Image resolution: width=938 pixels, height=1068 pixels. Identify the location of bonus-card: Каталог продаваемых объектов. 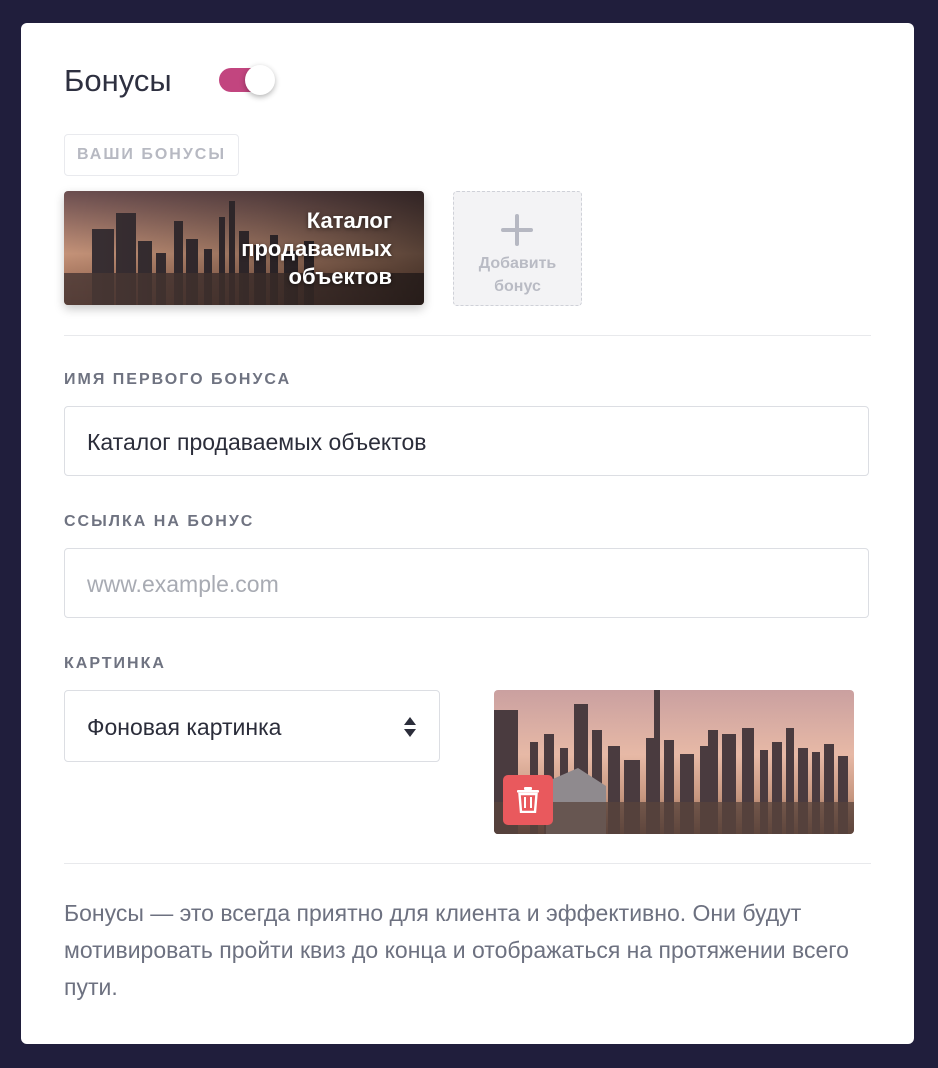
(244, 248).